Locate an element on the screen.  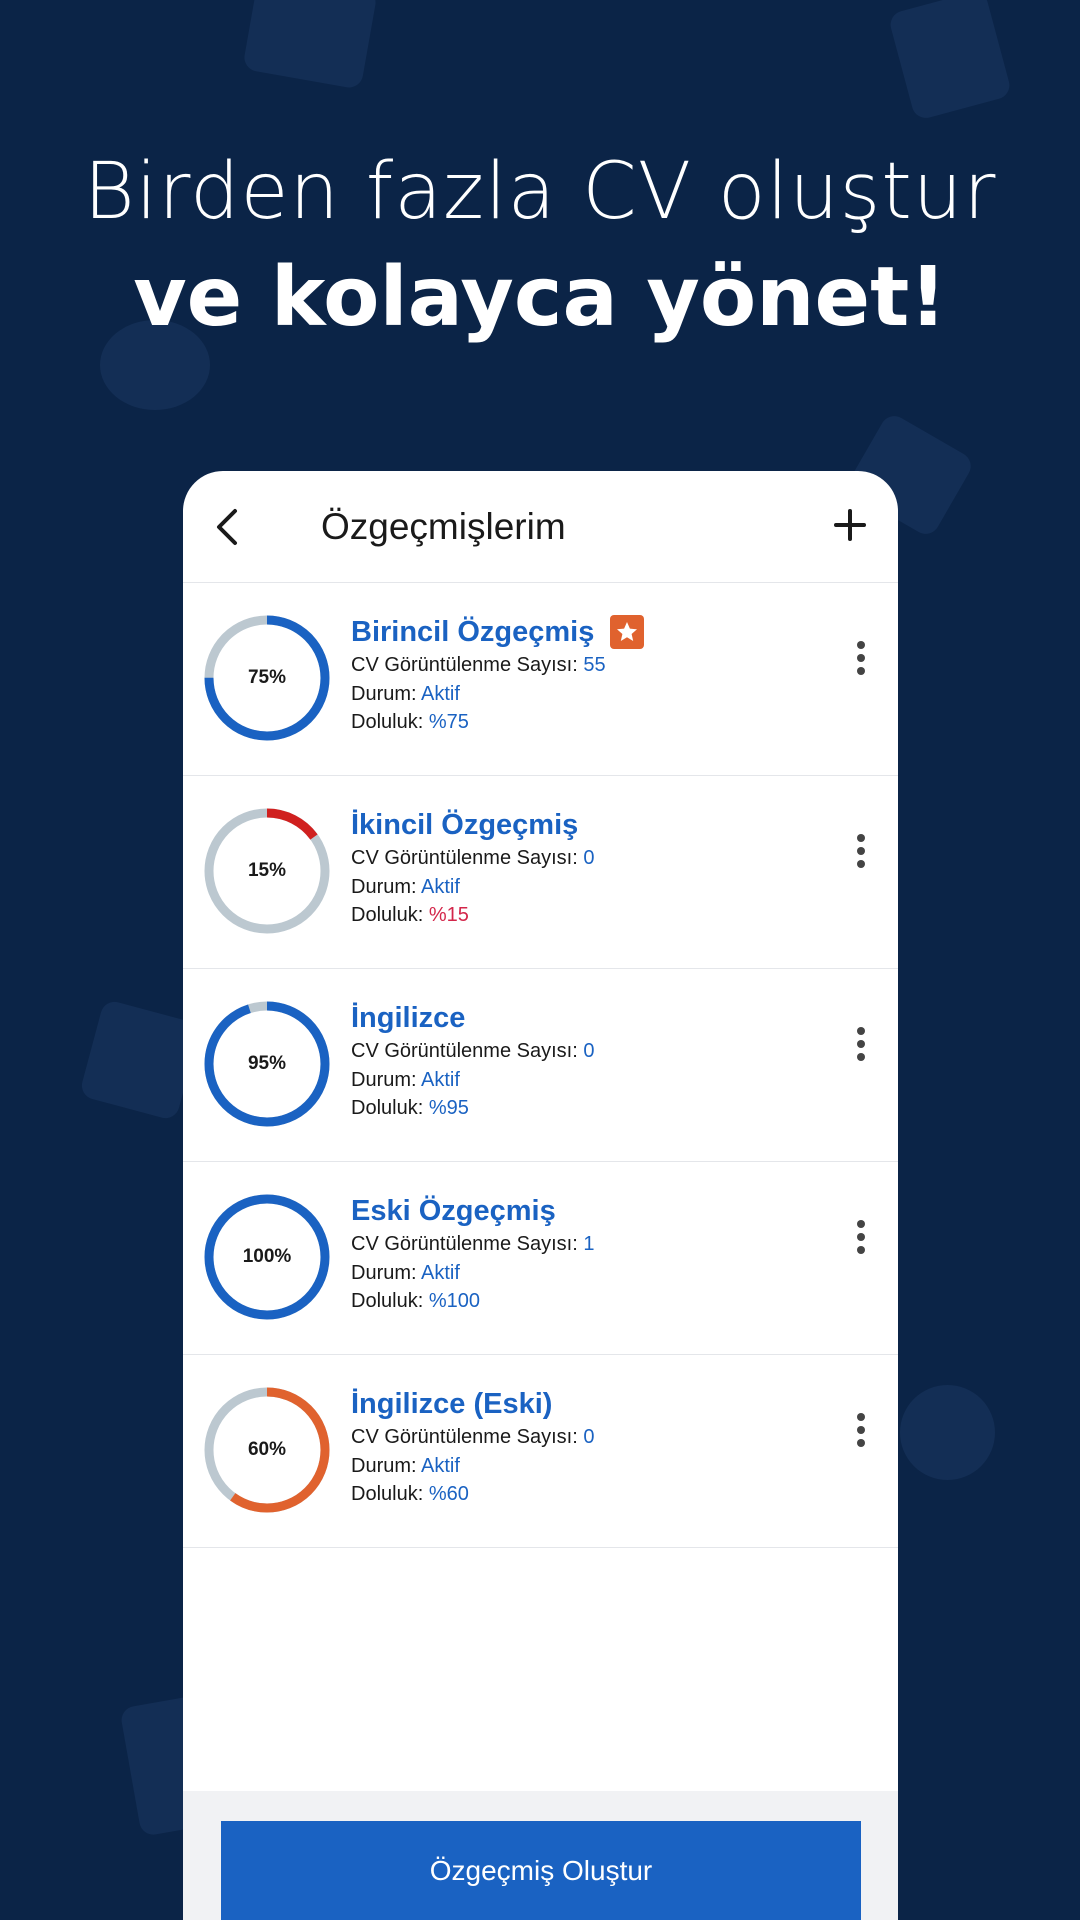
back-button is located at coordinates (229, 527).